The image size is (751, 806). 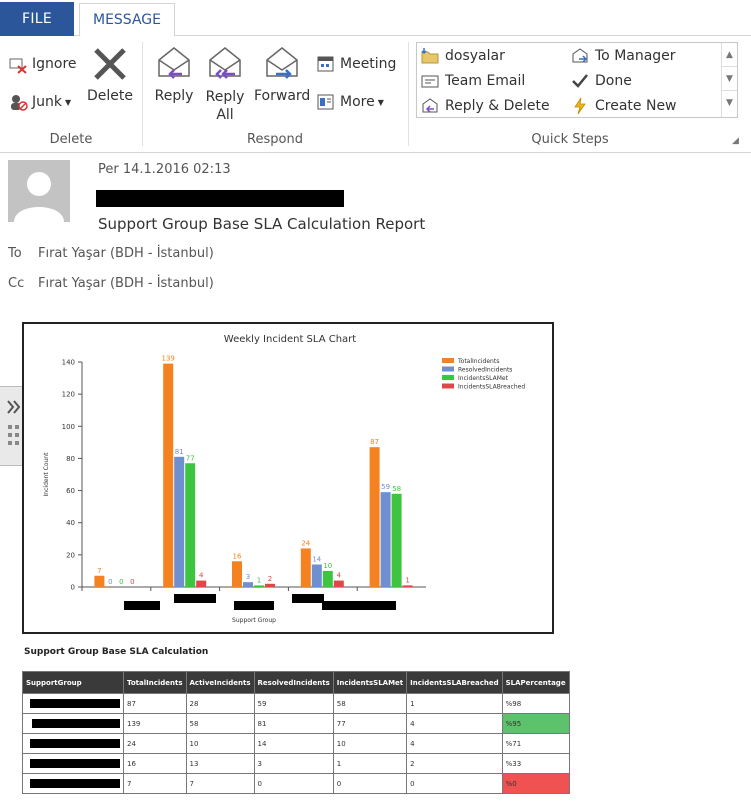 I want to click on table-cell: 59, so click(x=293, y=703).